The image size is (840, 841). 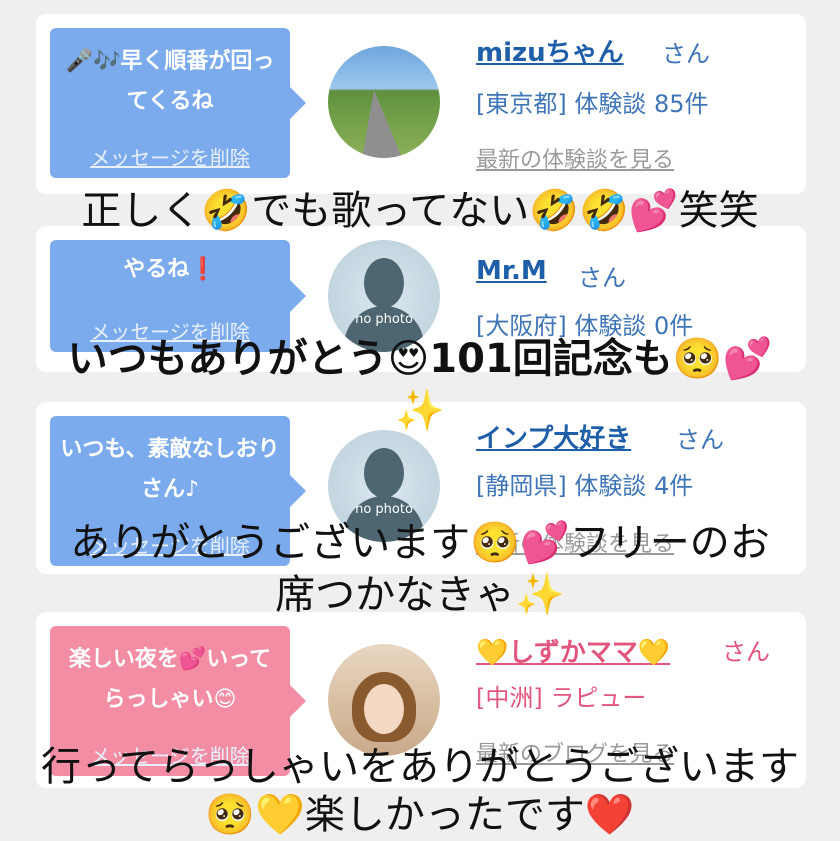 What do you see at coordinates (170, 679) in the screenshot?
I see `message-text: 楽しい夜を💕いってらっしゃい😊` at bounding box center [170, 679].